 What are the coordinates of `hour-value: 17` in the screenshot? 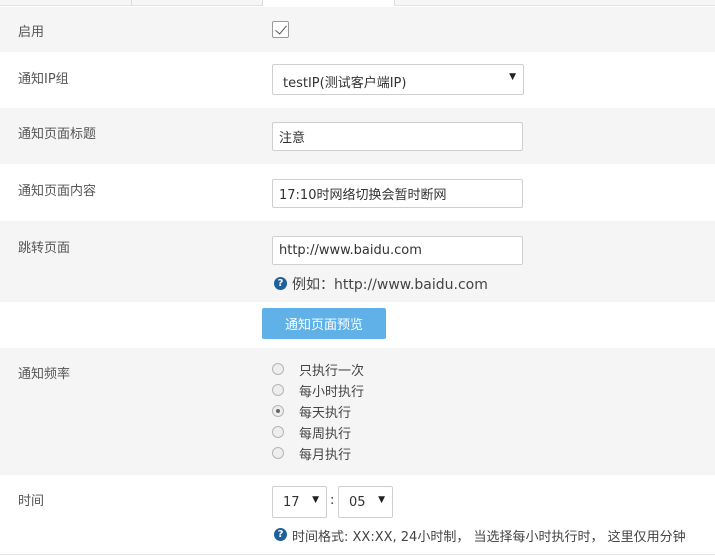 It's located at (291, 502).